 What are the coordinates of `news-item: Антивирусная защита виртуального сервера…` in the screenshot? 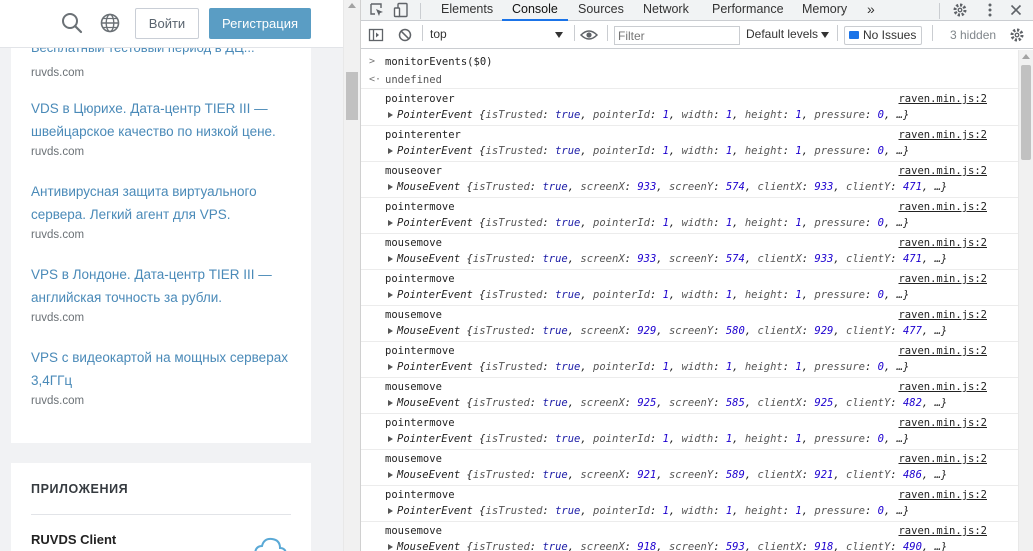 It's located at (163, 211).